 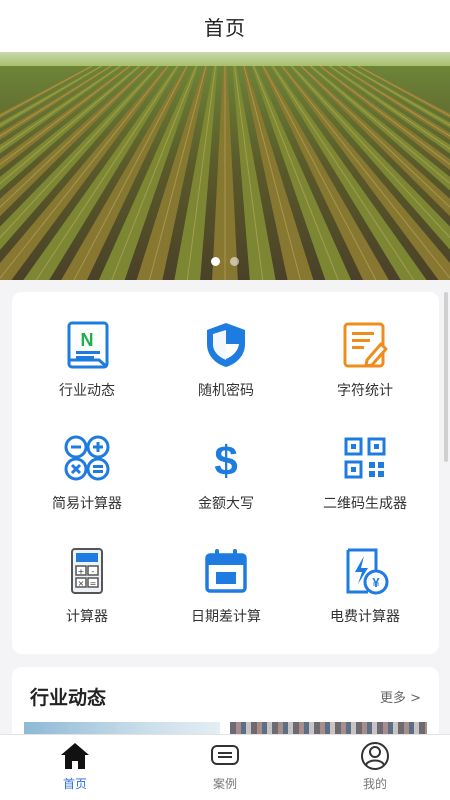 I want to click on tool-label: 字符统计, so click(x=365, y=391).